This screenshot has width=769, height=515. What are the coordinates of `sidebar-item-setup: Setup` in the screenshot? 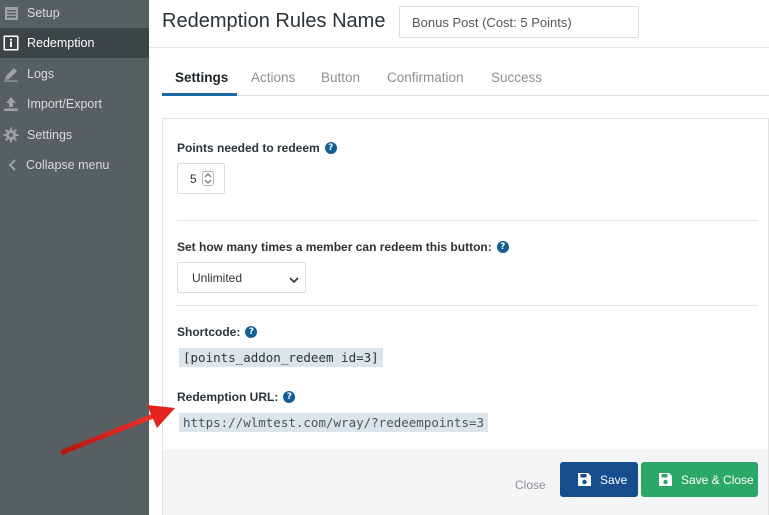 It's located at (74, 14).